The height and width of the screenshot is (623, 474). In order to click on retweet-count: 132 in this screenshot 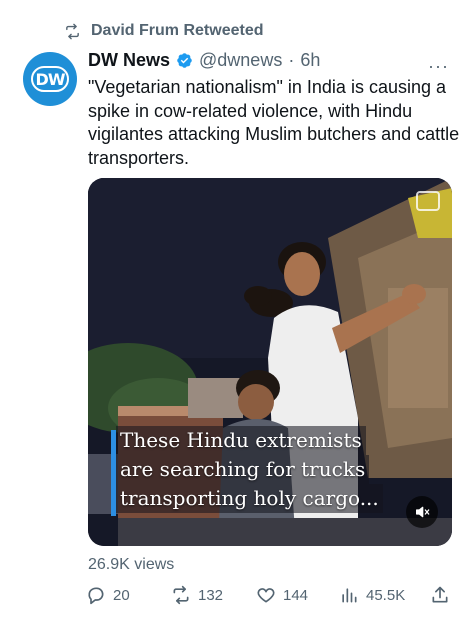, I will do `click(211, 595)`.